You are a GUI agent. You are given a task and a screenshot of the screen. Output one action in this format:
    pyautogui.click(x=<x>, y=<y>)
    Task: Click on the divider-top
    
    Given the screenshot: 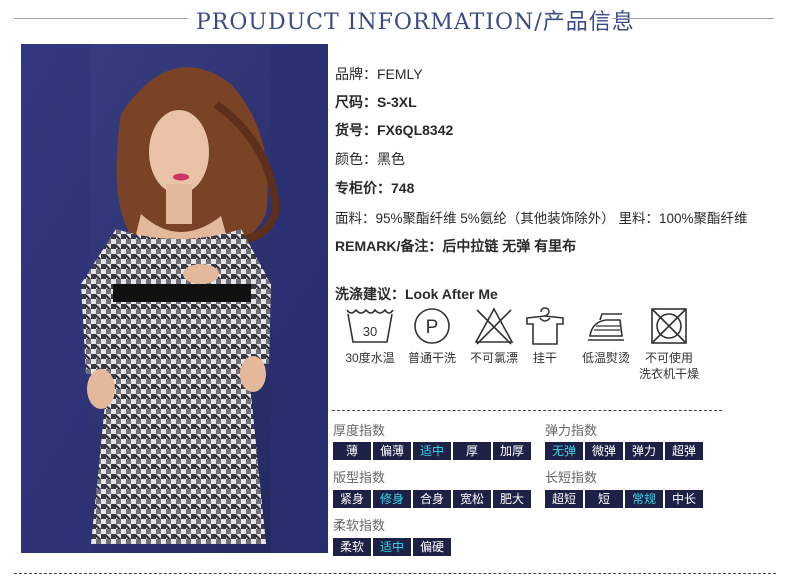 What is the action you would take?
    pyautogui.click(x=527, y=410)
    